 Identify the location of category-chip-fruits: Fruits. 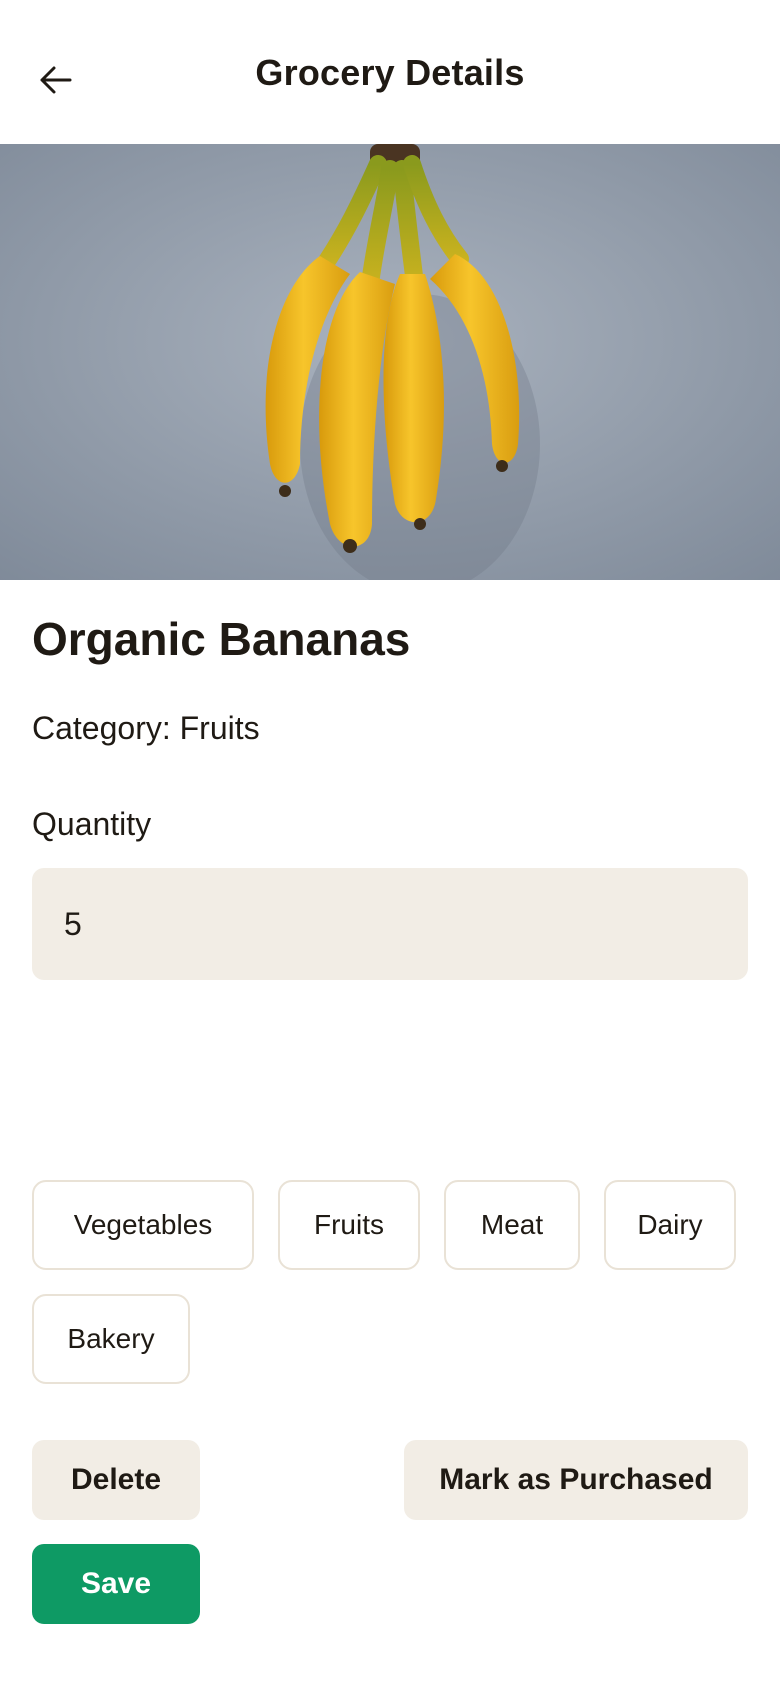
(349, 1225).